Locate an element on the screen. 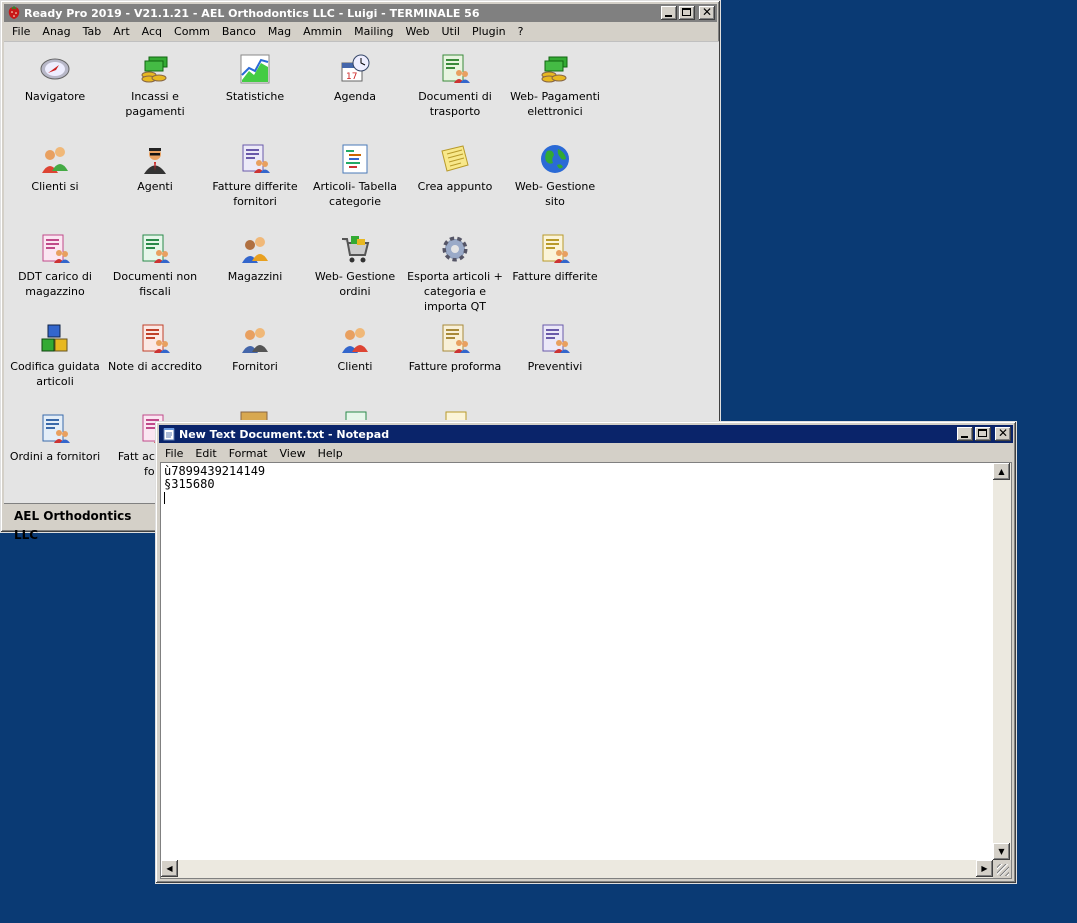 This screenshot has width=1077, height=923. tile-clienti-si: Clienti si is located at coordinates (55, 168).